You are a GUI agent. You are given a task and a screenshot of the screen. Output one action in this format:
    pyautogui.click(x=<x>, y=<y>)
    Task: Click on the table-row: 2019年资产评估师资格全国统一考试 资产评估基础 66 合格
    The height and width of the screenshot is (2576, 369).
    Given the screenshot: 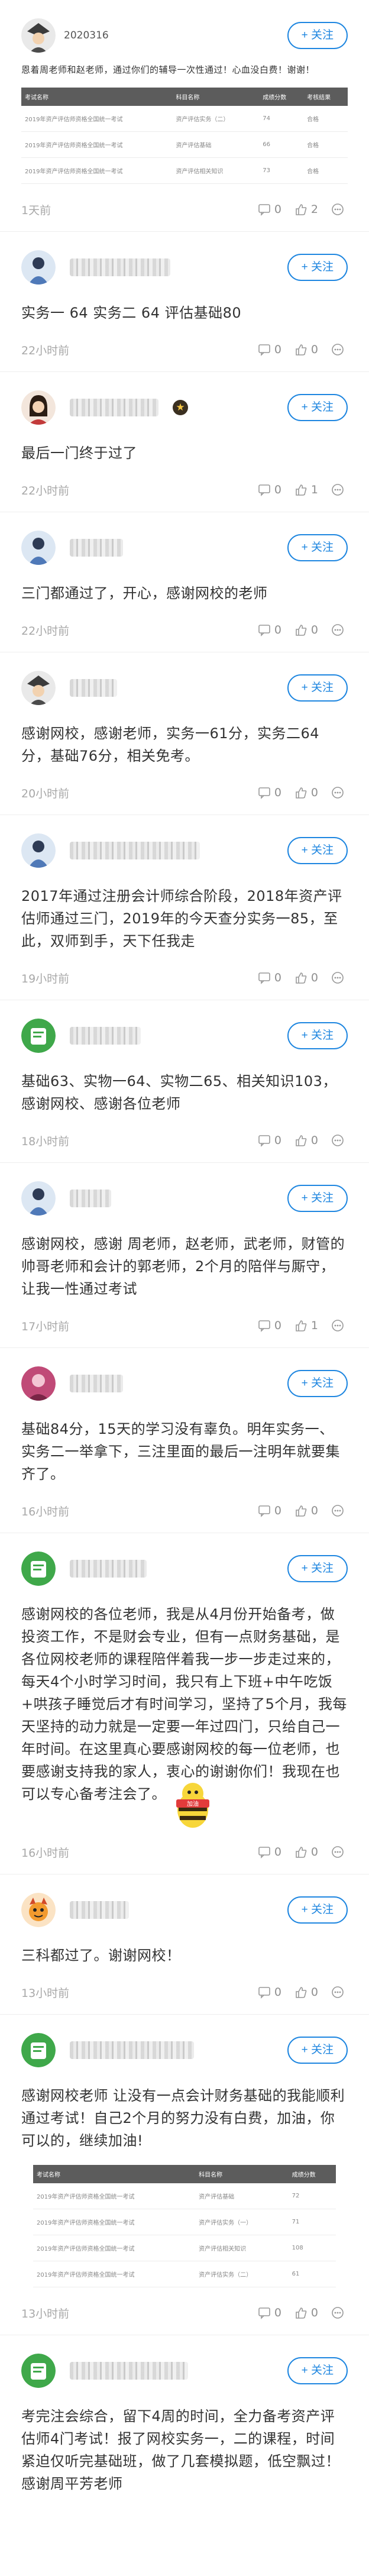 What is the action you would take?
    pyautogui.click(x=184, y=144)
    